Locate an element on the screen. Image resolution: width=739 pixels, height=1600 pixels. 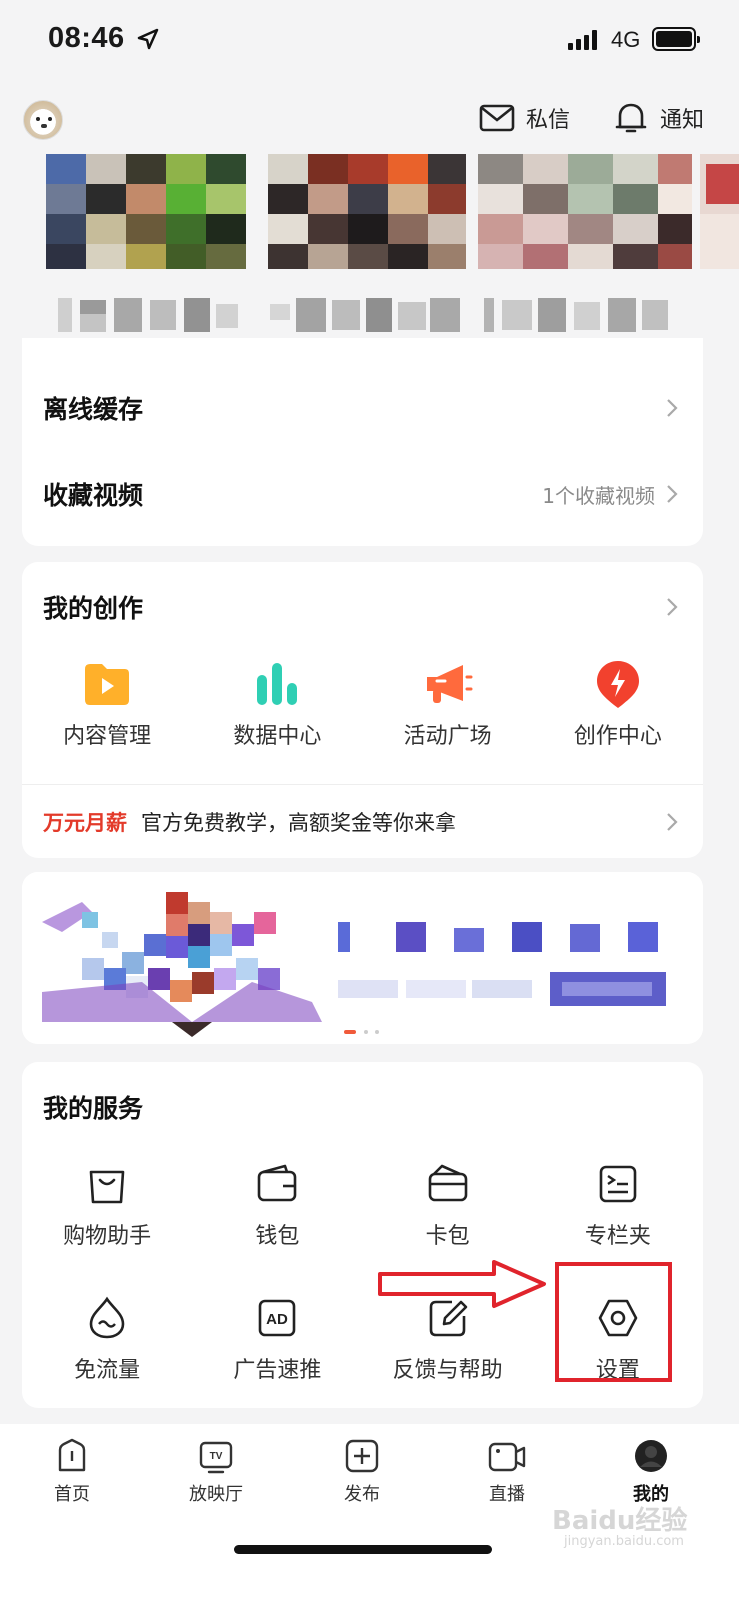
battery-icon is located at coordinates (676, 39).